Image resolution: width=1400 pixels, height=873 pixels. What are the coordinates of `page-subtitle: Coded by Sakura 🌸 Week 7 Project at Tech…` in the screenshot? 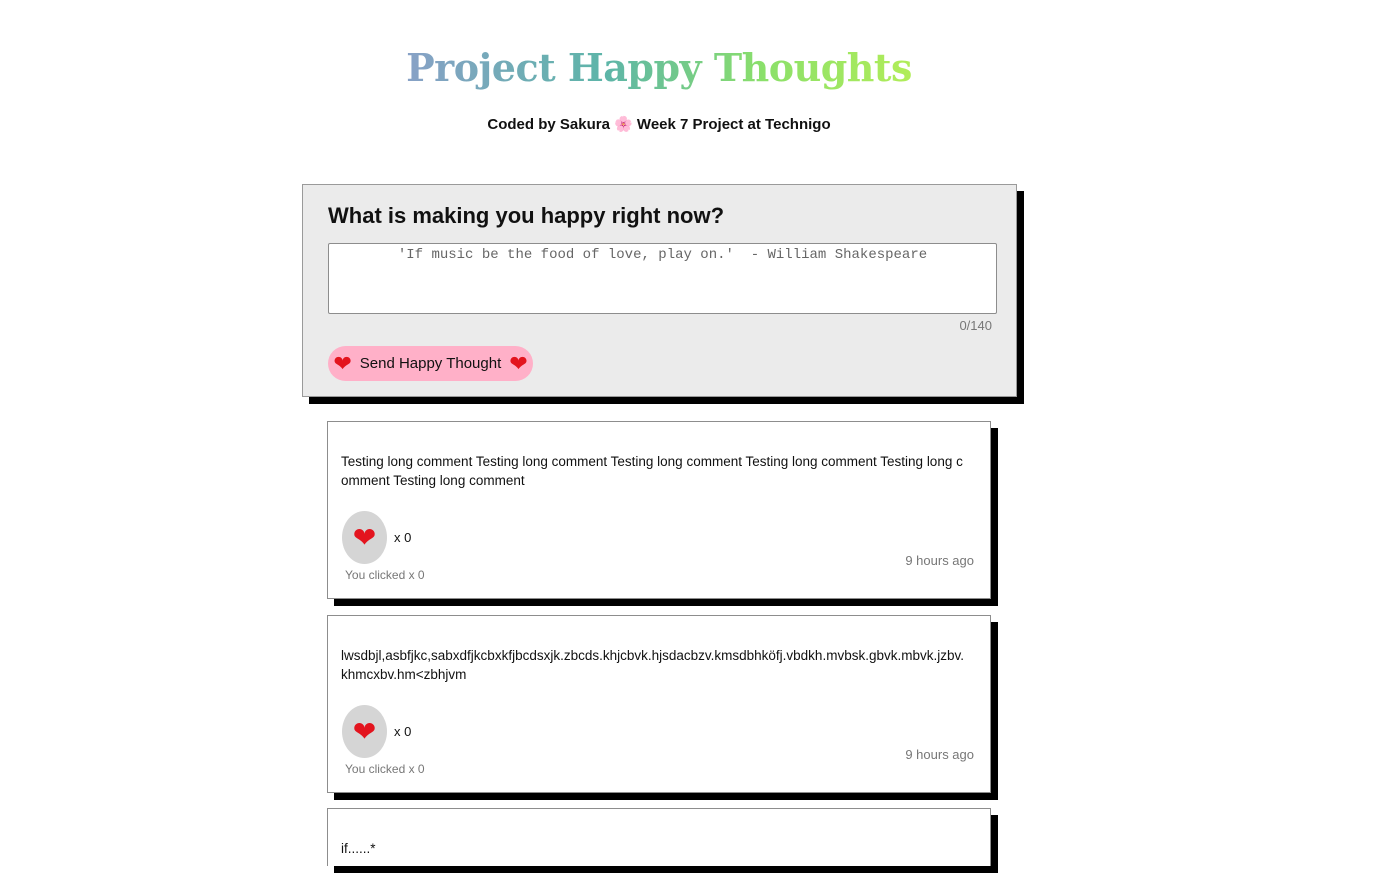 It's located at (659, 124).